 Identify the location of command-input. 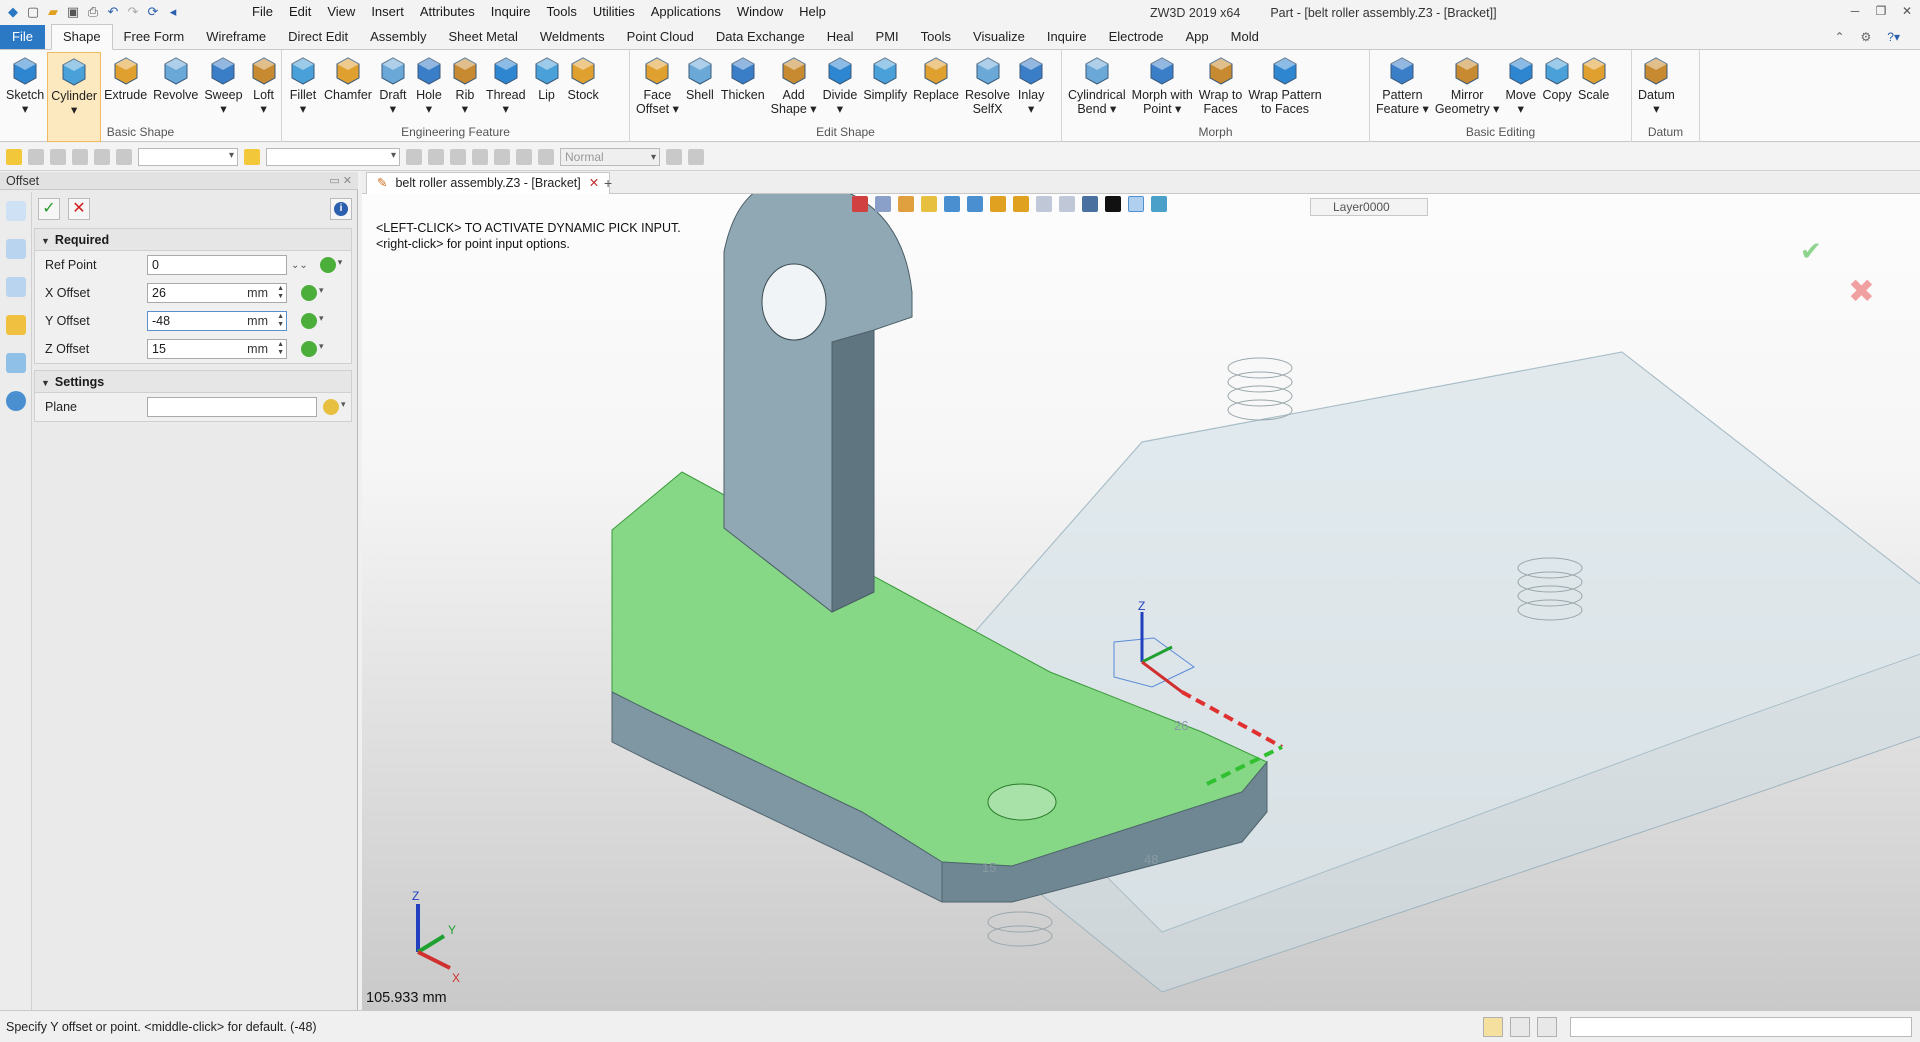
(1741, 1027).